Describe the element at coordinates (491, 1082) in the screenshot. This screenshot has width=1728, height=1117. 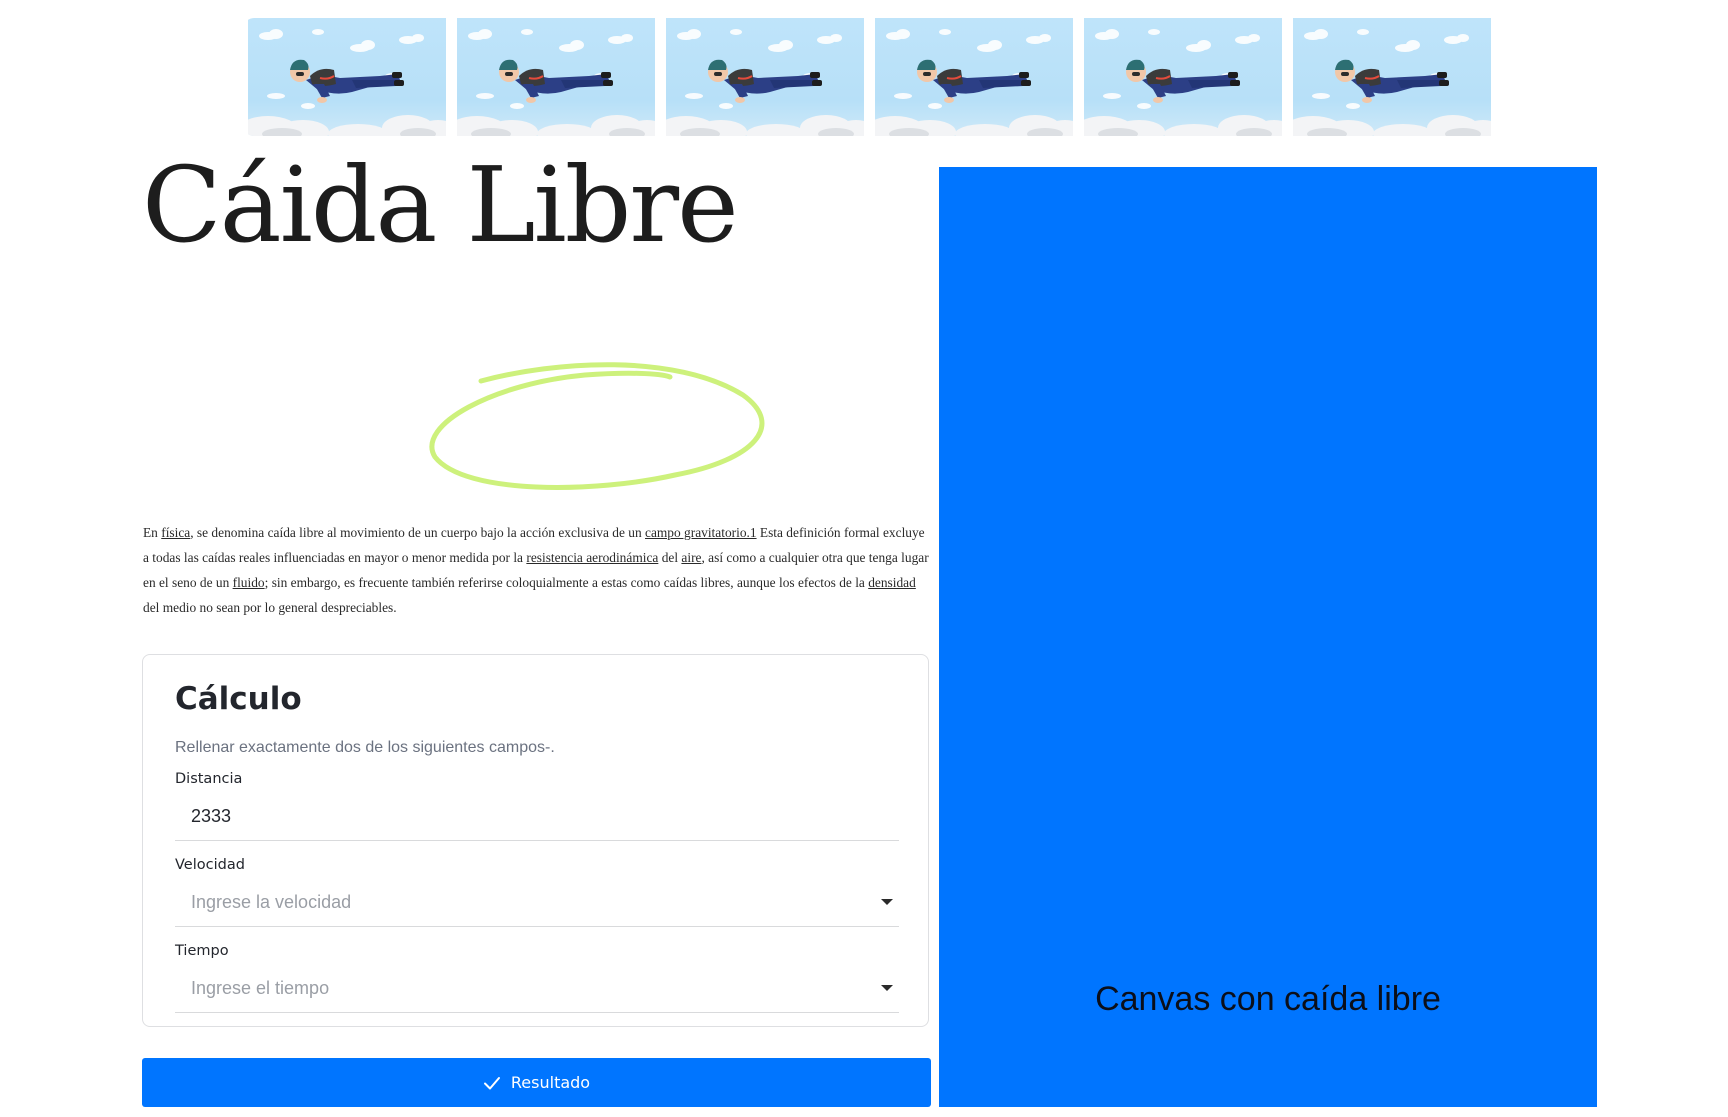
I see `check-icon` at that location.